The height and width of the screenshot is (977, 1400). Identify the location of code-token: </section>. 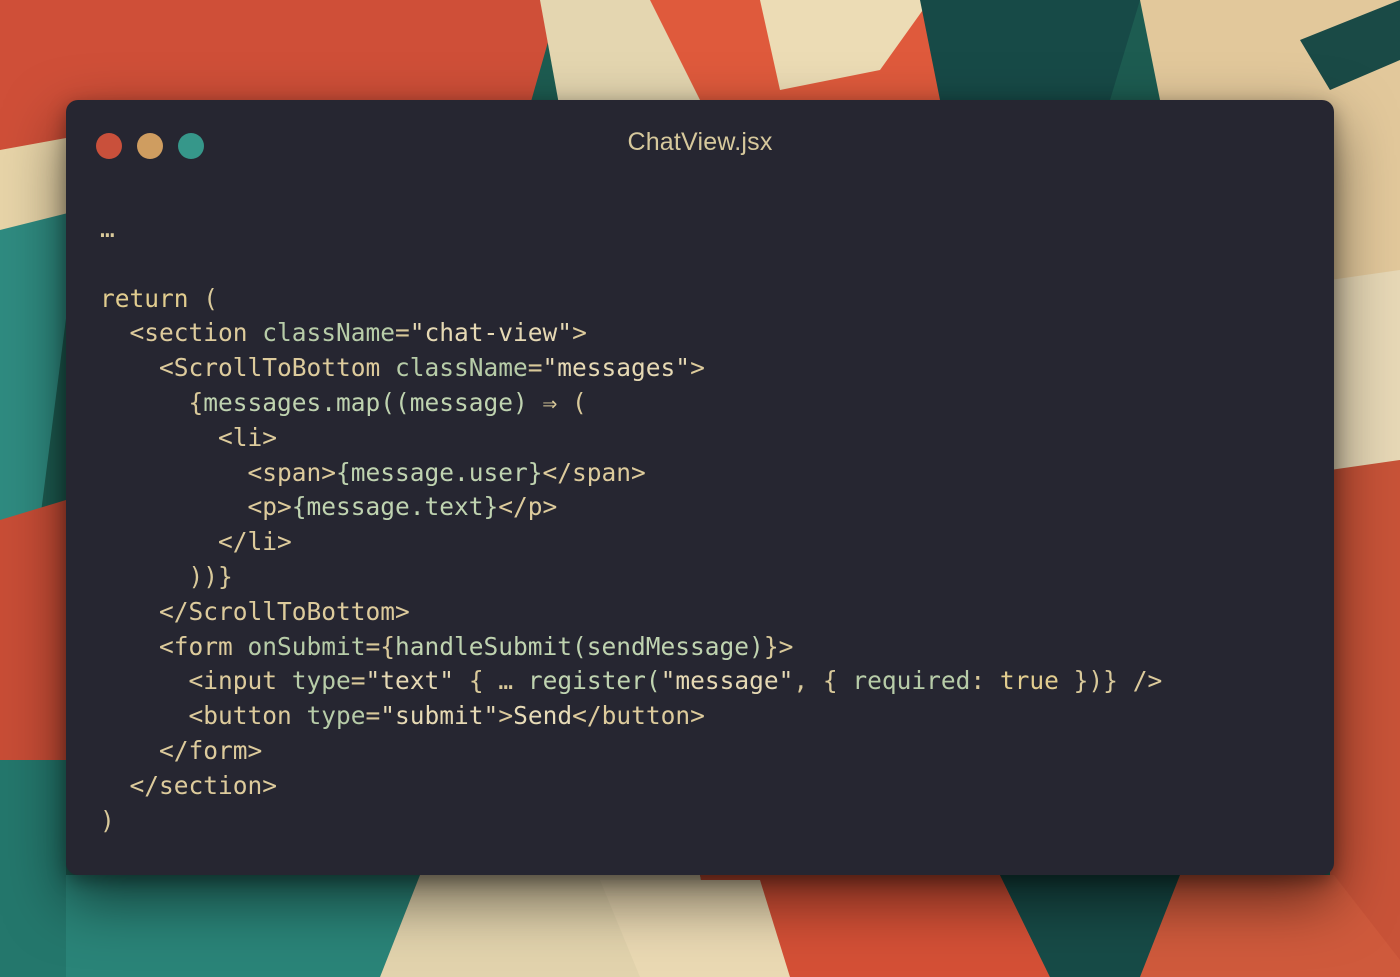
(189, 785).